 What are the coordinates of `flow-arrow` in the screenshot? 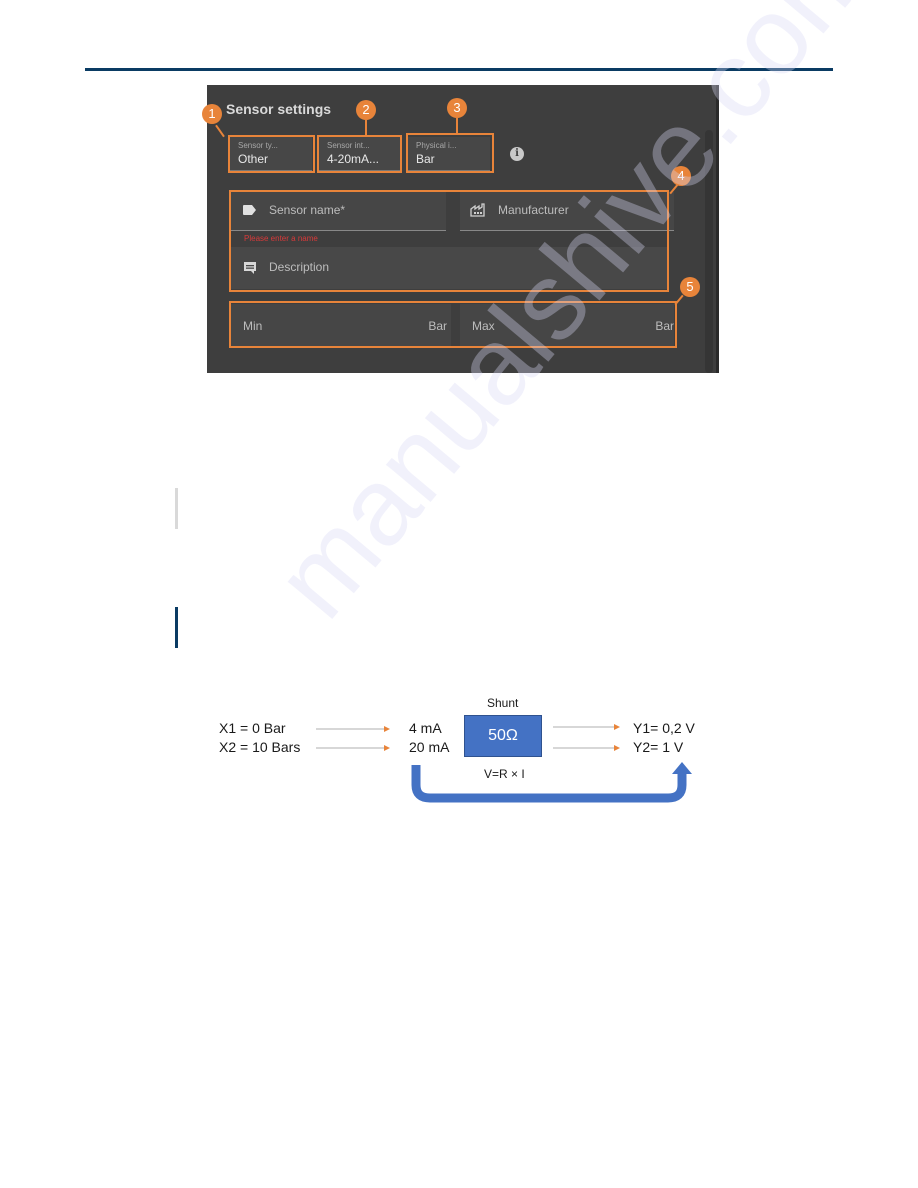 It's located at (549, 784).